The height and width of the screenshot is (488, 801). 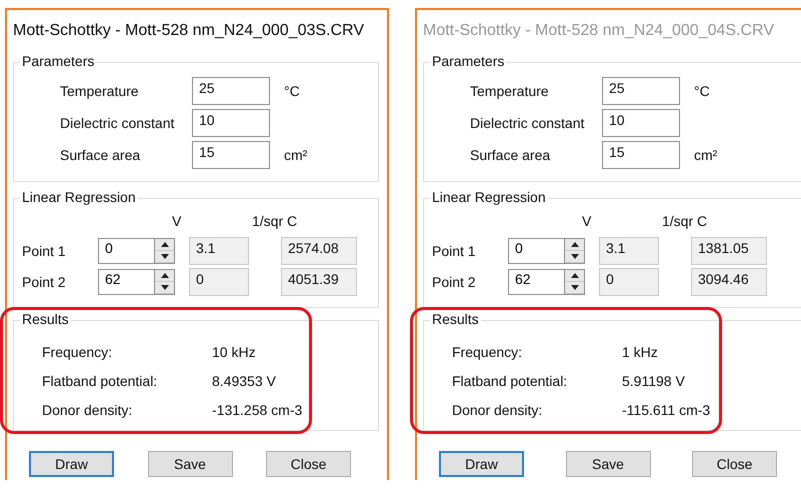 I want to click on readonly-field: 4051.39, so click(x=319, y=282).